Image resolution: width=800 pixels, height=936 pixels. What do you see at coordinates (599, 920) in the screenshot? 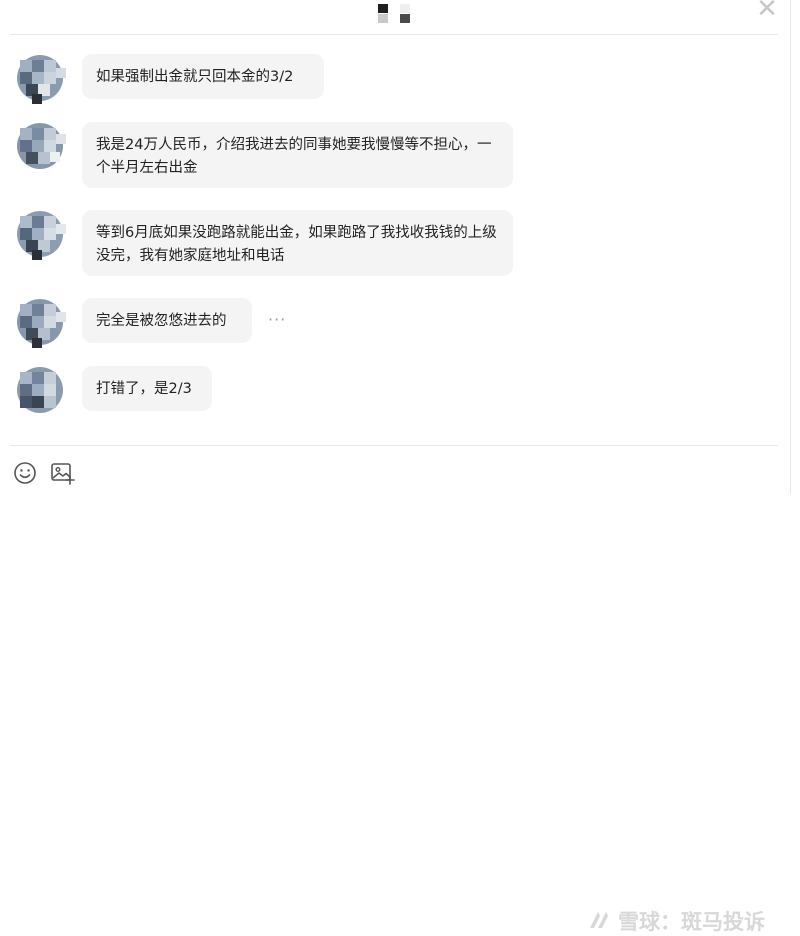
I see `xueqiu-logo-icon` at bounding box center [599, 920].